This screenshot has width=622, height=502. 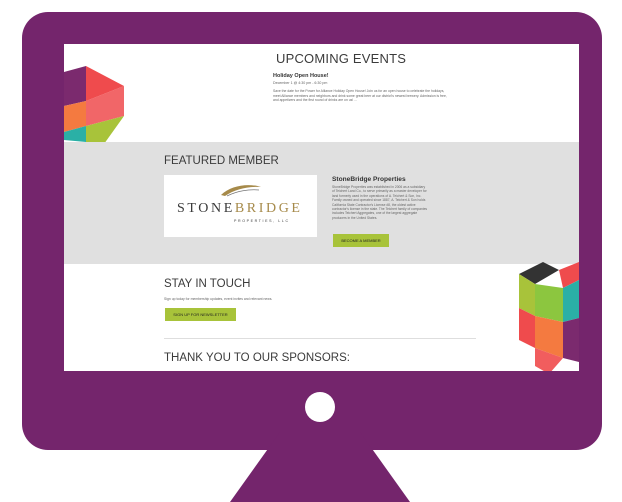 What do you see at coordinates (300, 83) in the screenshot?
I see `event-date: December 1 @ 4:30 pm - 6:30 pm` at bounding box center [300, 83].